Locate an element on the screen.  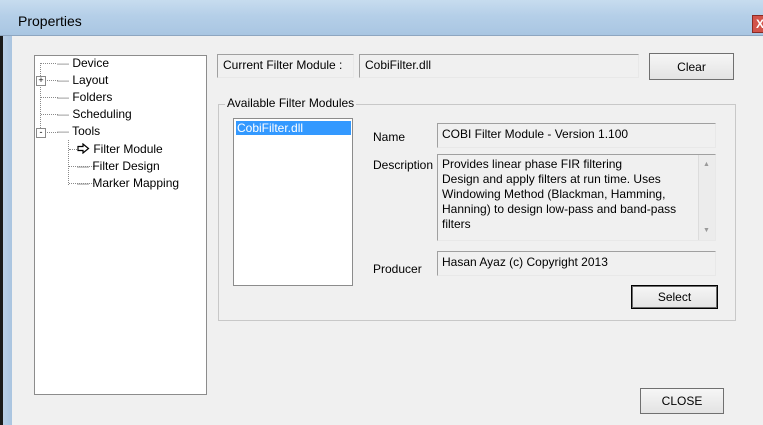
description-line: Provides linear phase FIR filtering is located at coordinates (532, 164).